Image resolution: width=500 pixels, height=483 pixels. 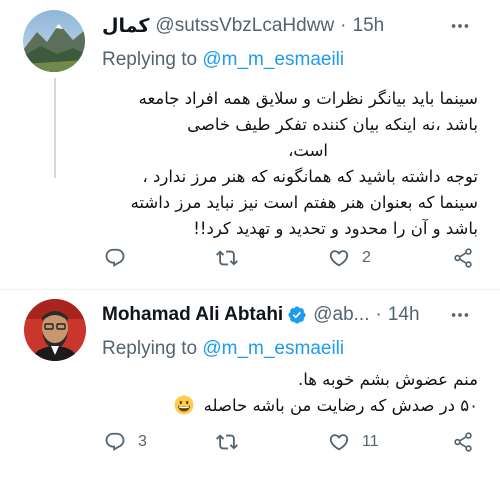 I want to click on like-count: 2, so click(x=366, y=257).